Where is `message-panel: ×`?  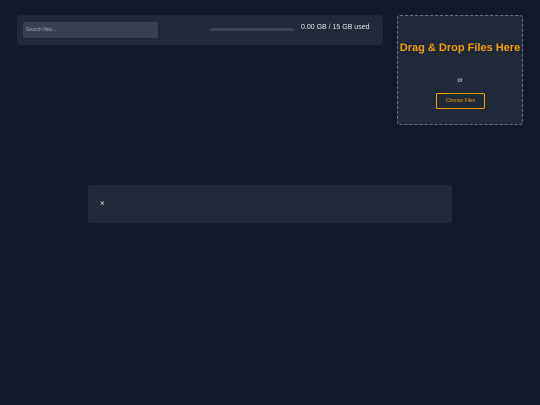
message-panel: × is located at coordinates (270, 204).